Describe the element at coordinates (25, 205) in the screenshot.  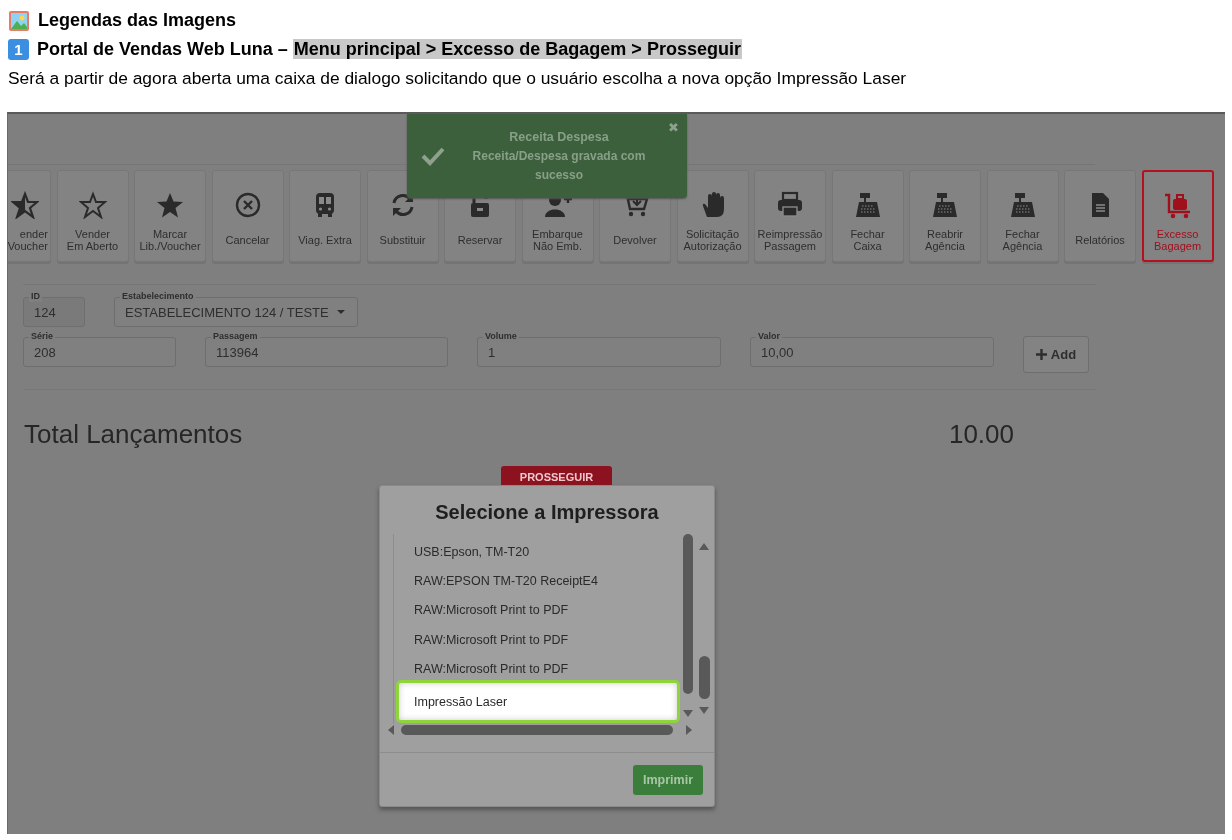
I see `half-star-icon` at that location.